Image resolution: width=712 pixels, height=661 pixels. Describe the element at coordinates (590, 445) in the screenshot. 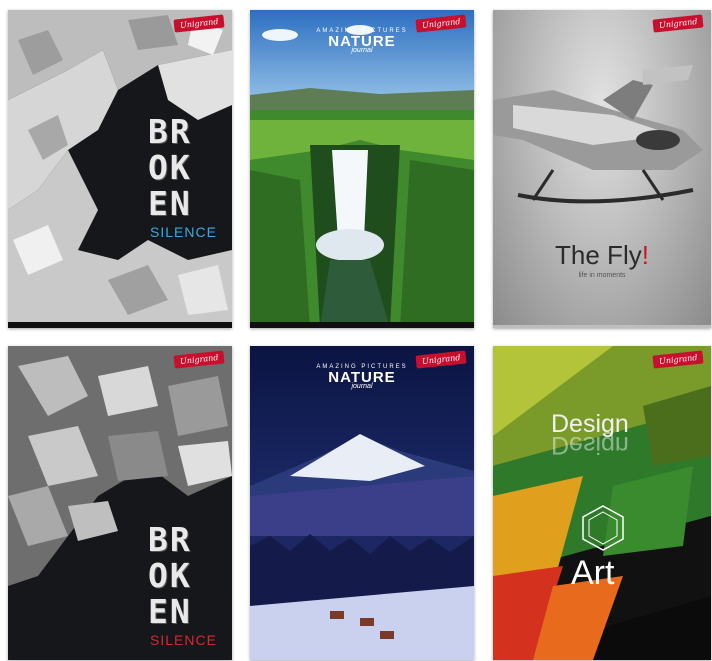

I see `design-title-reflection: Design` at that location.